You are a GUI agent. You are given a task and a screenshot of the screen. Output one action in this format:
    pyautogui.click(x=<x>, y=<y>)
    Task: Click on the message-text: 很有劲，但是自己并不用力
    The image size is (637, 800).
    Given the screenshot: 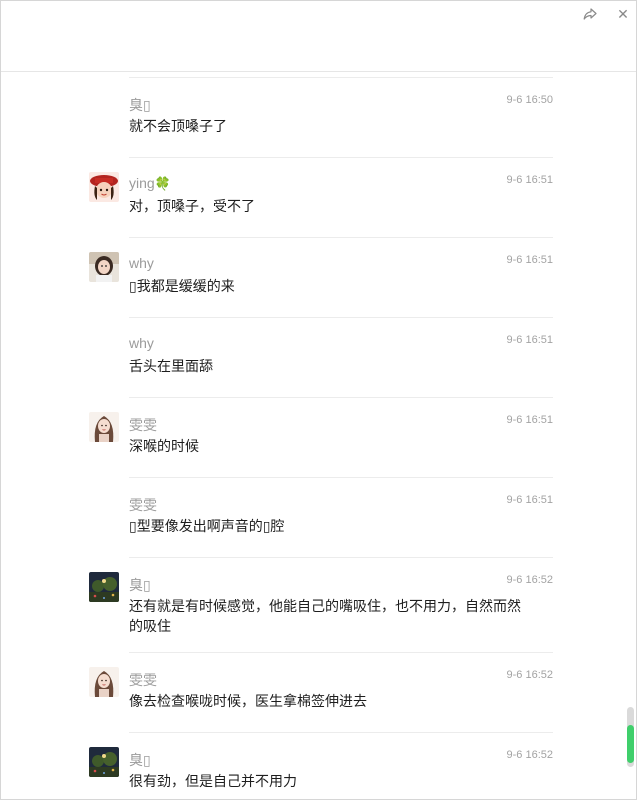 What is the action you would take?
    pyautogui.click(x=213, y=781)
    